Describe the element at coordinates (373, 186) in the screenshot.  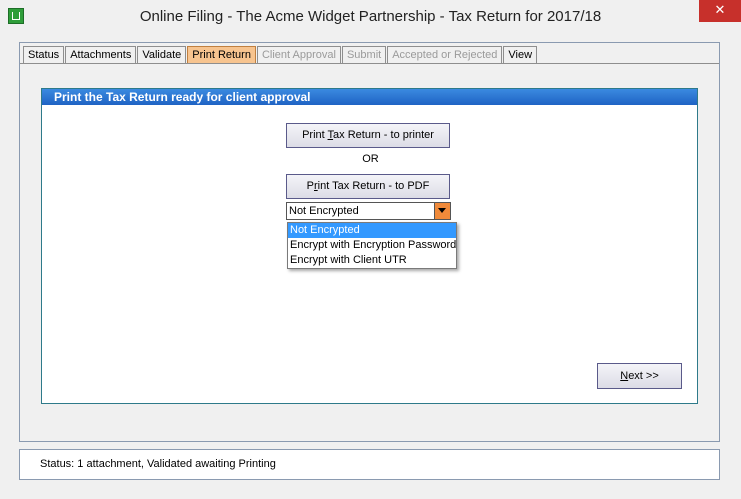
I see `print-to-pdf-label-end: int Tax Return - to PDF` at that location.